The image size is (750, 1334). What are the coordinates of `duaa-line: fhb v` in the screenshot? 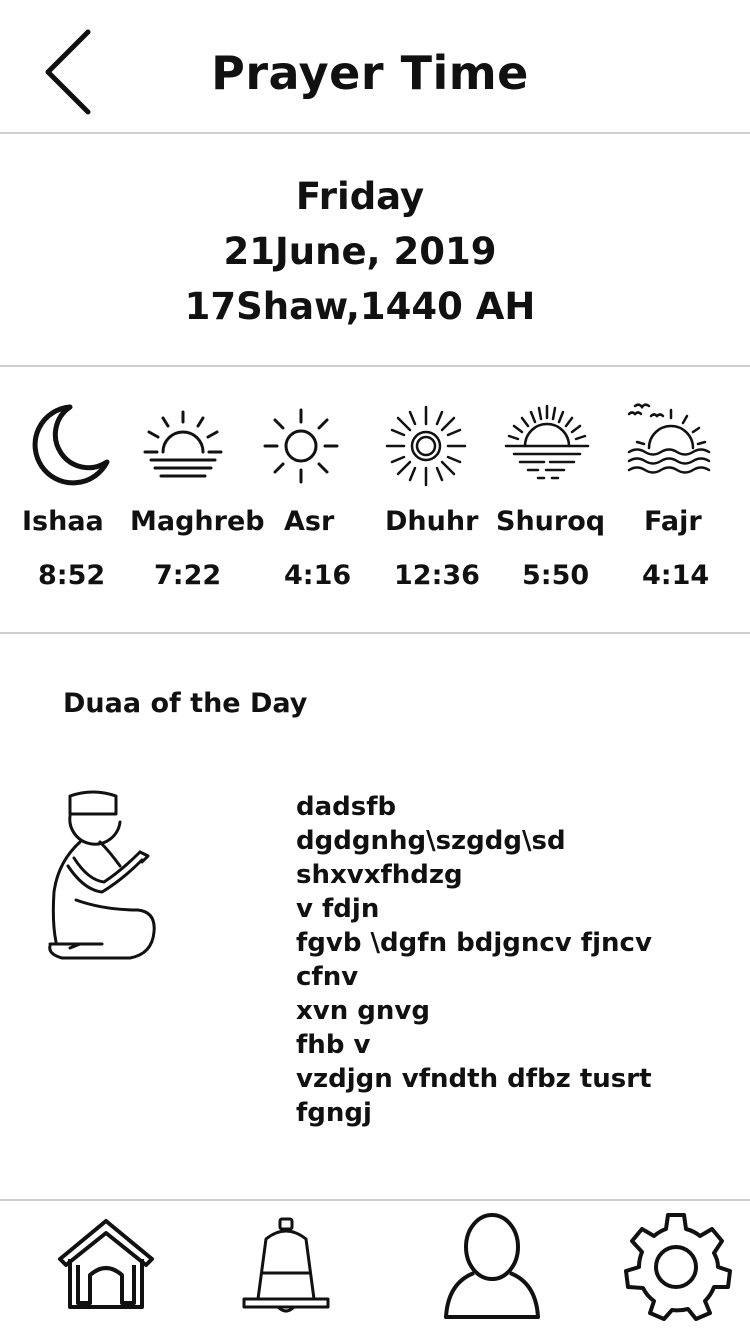 It's located at (333, 1045).